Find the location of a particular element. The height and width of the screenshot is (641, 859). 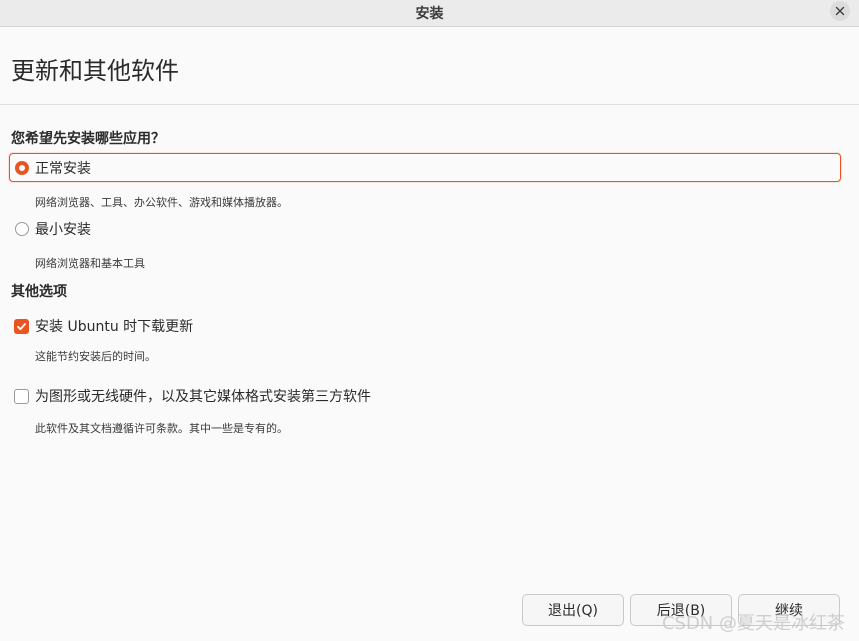

check-icon is located at coordinates (21, 326).